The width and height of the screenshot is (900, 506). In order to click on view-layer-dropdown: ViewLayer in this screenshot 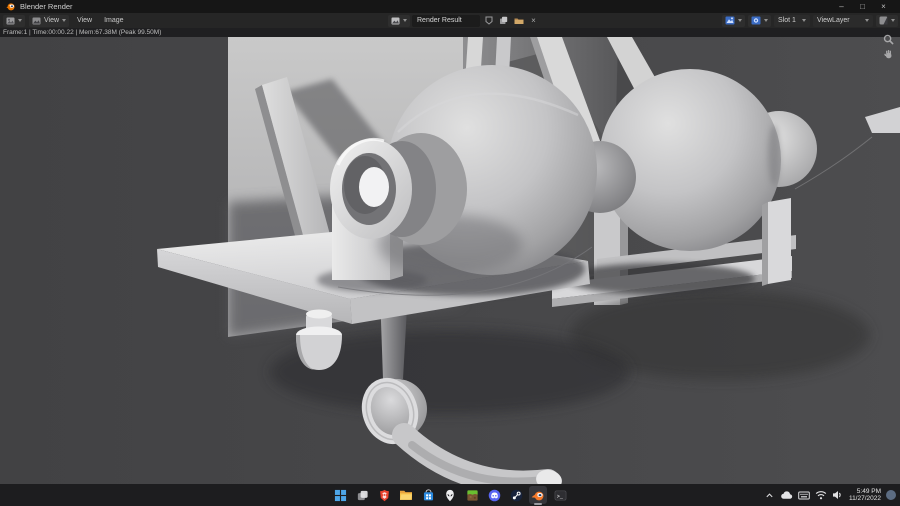, I will do `click(843, 20)`.